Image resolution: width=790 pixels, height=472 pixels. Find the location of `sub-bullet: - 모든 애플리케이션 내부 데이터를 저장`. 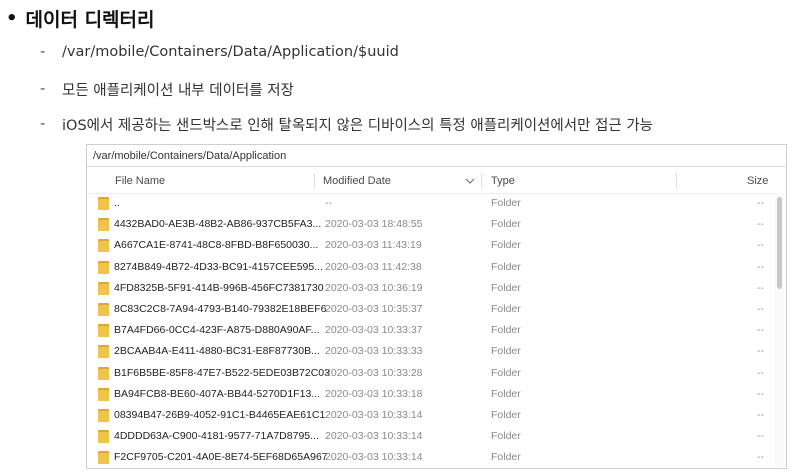

sub-bullet: - 모든 애플리케이션 내부 데이터를 저장 is located at coordinates (167, 89).